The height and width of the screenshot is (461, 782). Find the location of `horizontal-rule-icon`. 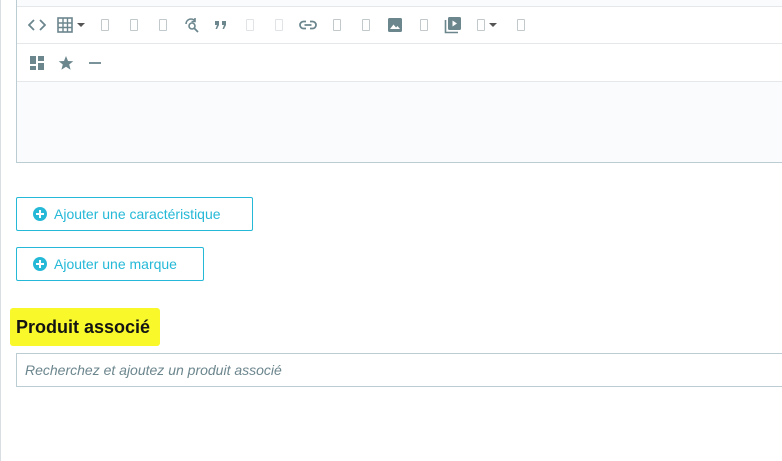

horizontal-rule-icon is located at coordinates (95, 63).